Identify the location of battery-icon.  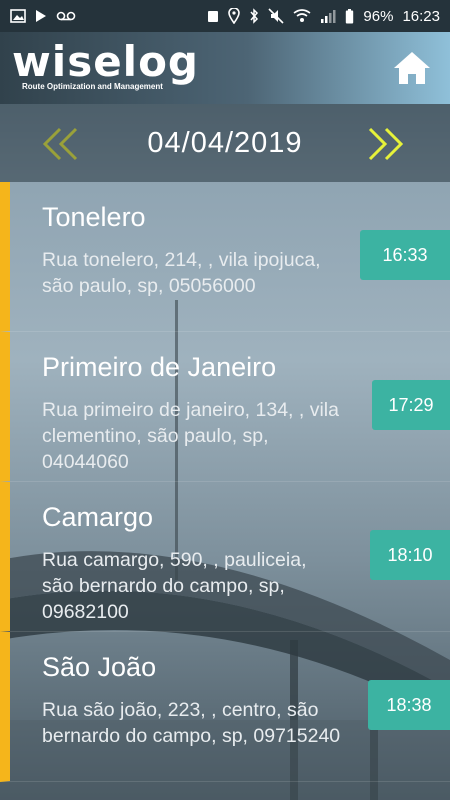
(349, 16).